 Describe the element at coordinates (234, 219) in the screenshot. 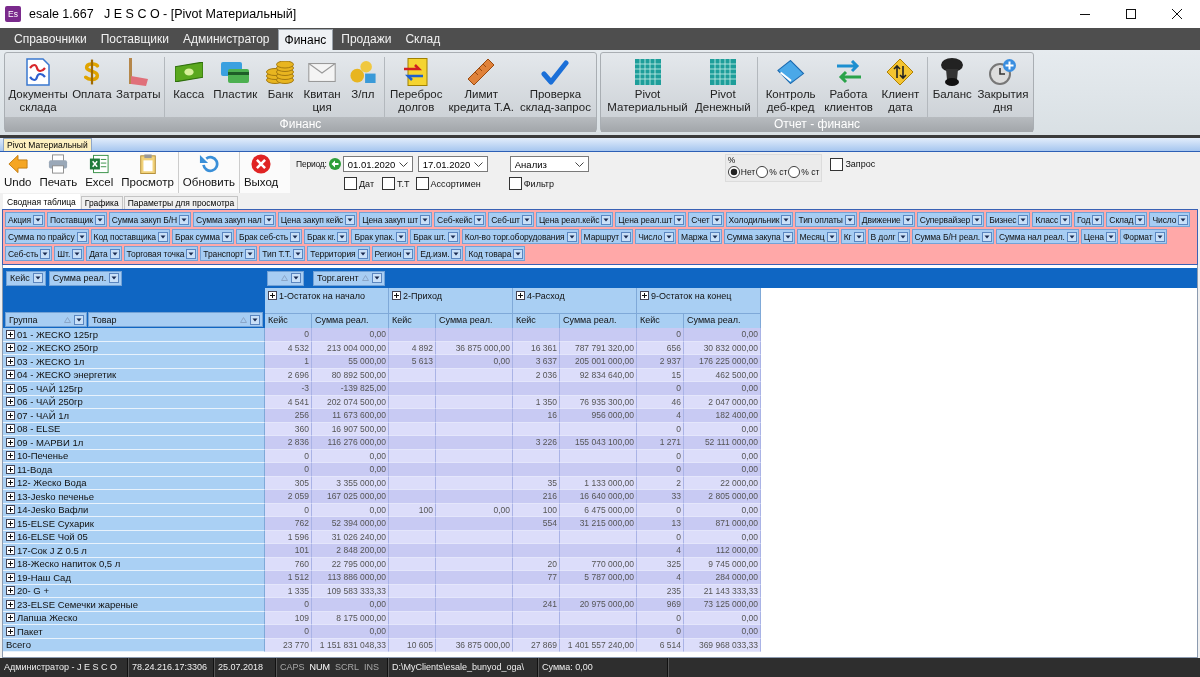

I see `field-button: Сумма закуп нал` at that location.